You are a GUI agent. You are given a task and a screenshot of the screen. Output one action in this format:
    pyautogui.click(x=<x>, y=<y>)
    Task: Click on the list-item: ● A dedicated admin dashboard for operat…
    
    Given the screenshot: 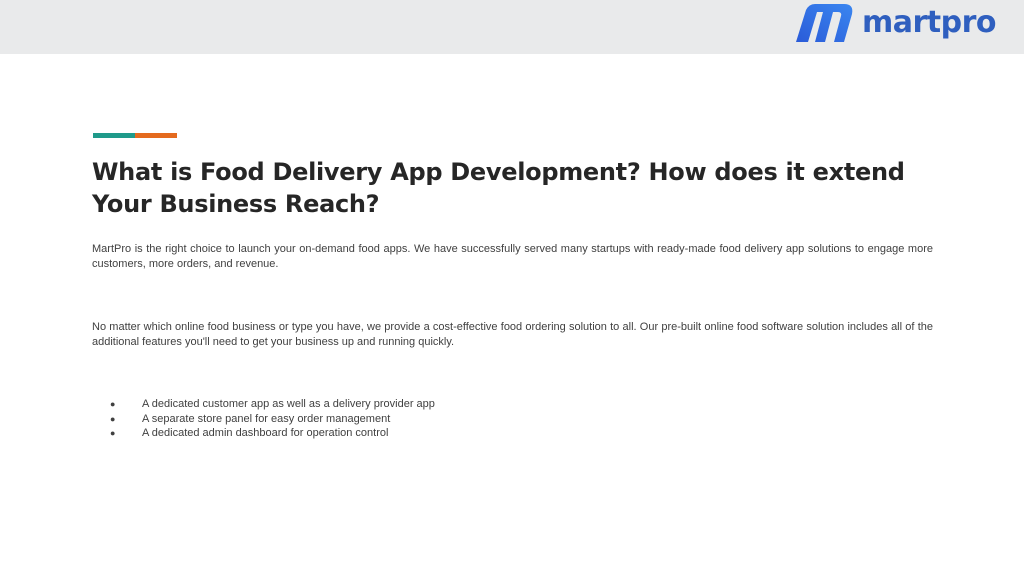 What is the action you would take?
    pyautogui.click(x=272, y=433)
    